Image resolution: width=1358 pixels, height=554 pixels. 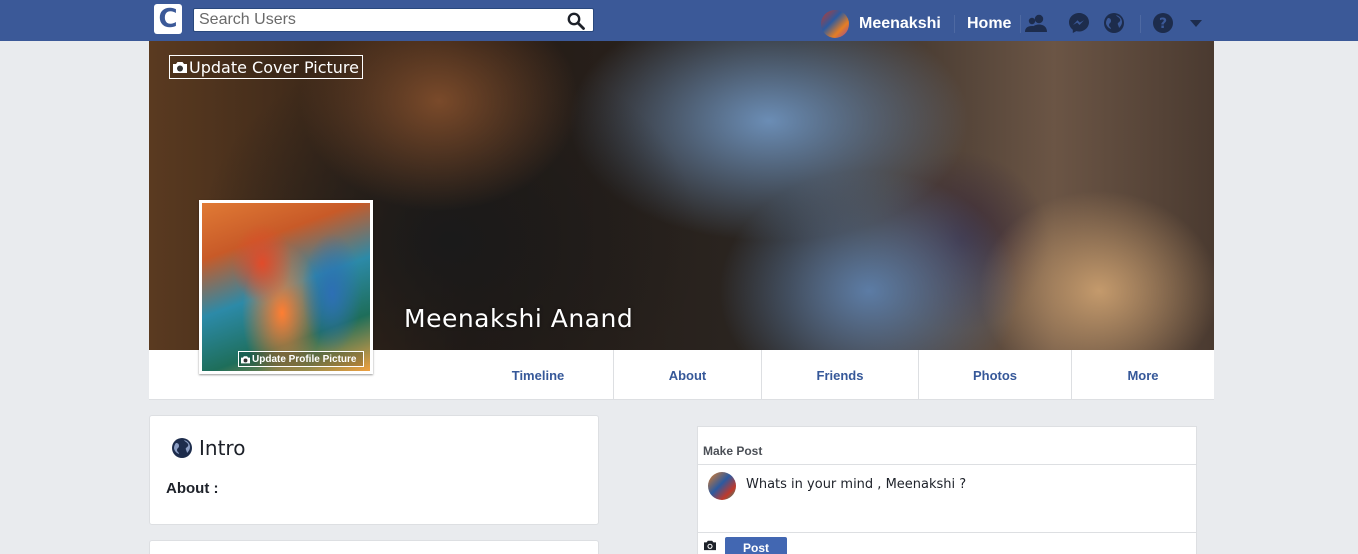 I want to click on tab-more: More, so click(x=1143, y=375).